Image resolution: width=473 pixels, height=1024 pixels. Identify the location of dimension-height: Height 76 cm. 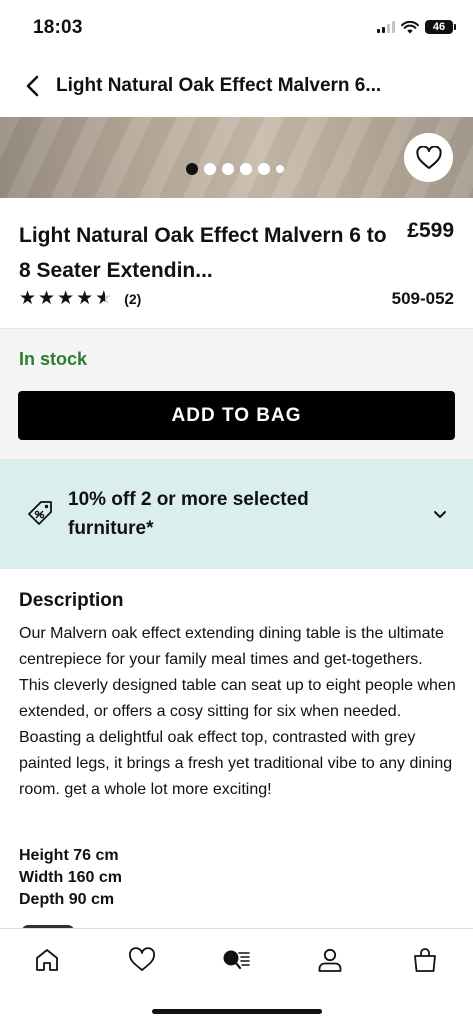
(69, 855).